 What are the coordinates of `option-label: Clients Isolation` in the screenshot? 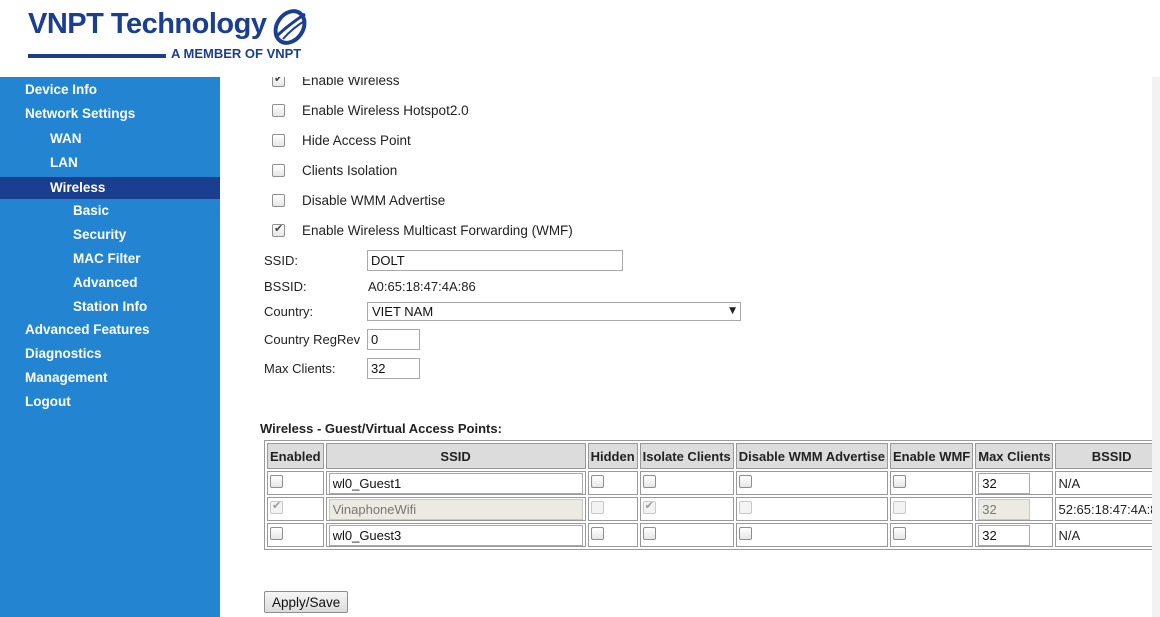 It's located at (350, 170).